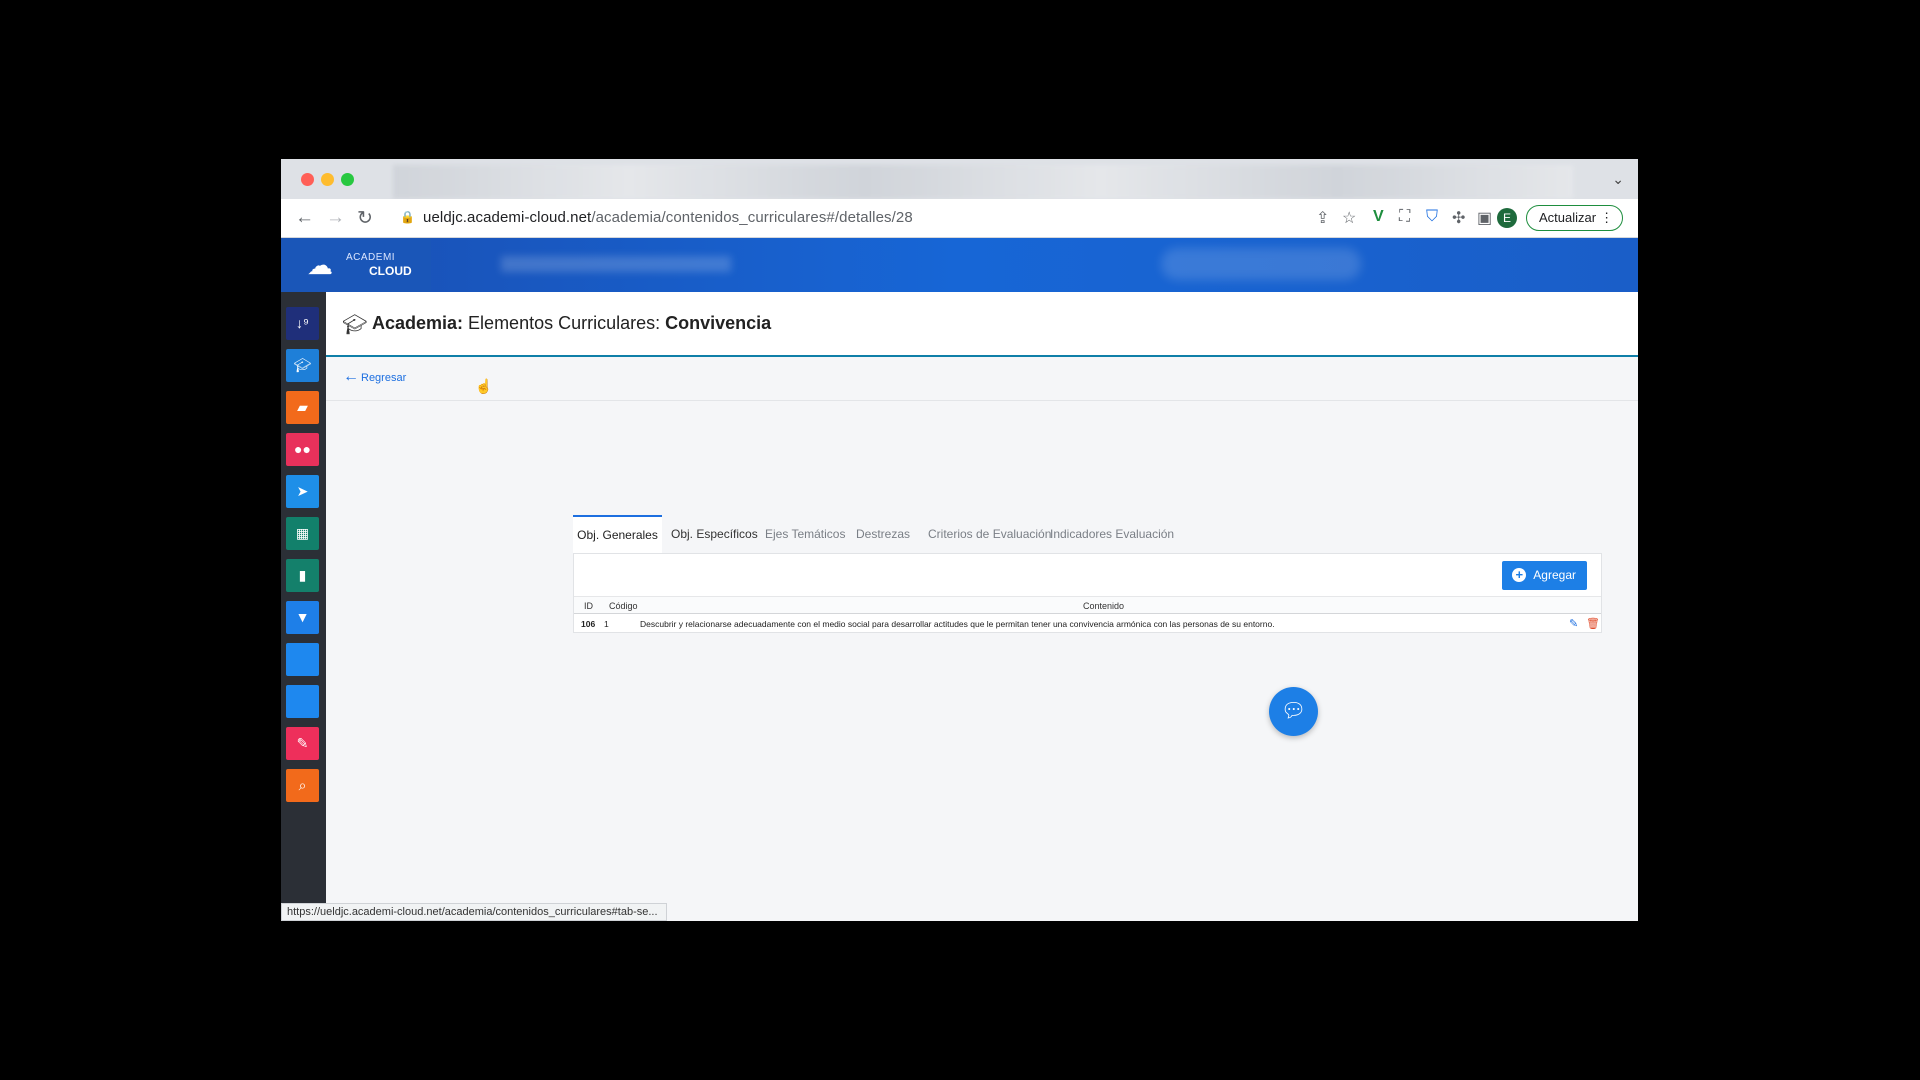  I want to click on add-button: + Agregar, so click(1544, 575).